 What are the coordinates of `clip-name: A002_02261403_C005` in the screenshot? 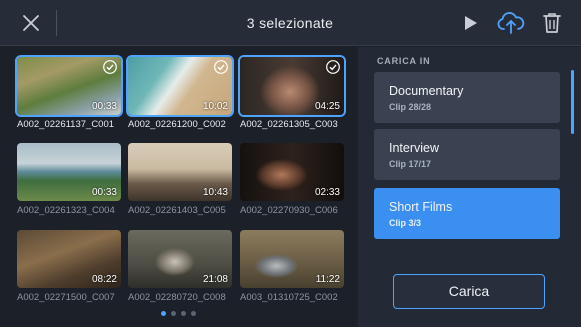 It's located at (177, 210).